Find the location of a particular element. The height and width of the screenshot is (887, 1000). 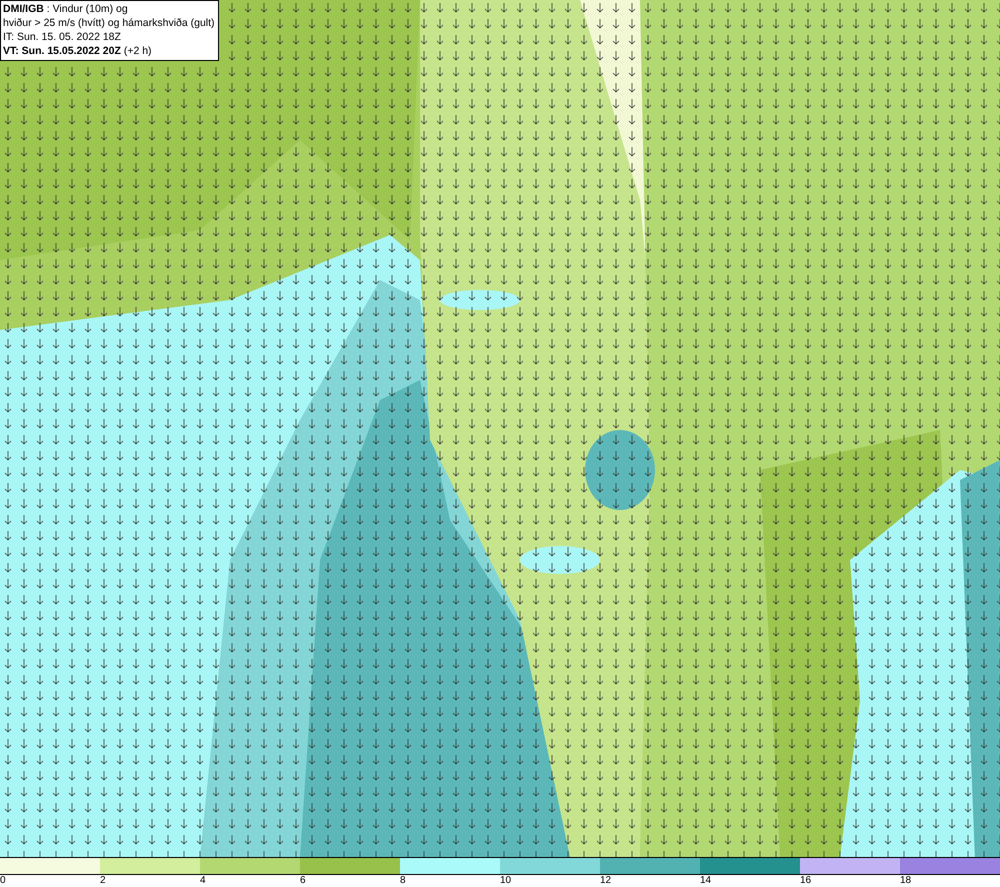

legend-label: 14 is located at coordinates (706, 880).